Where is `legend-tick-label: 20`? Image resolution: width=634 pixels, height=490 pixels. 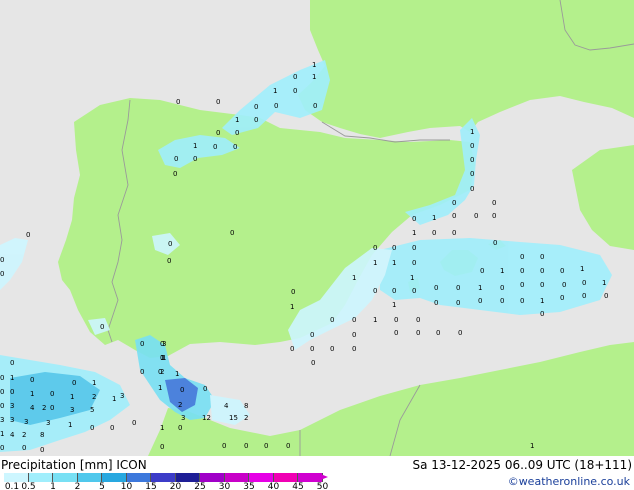
legend-tick-label: 20 is located at coordinates (175, 486).